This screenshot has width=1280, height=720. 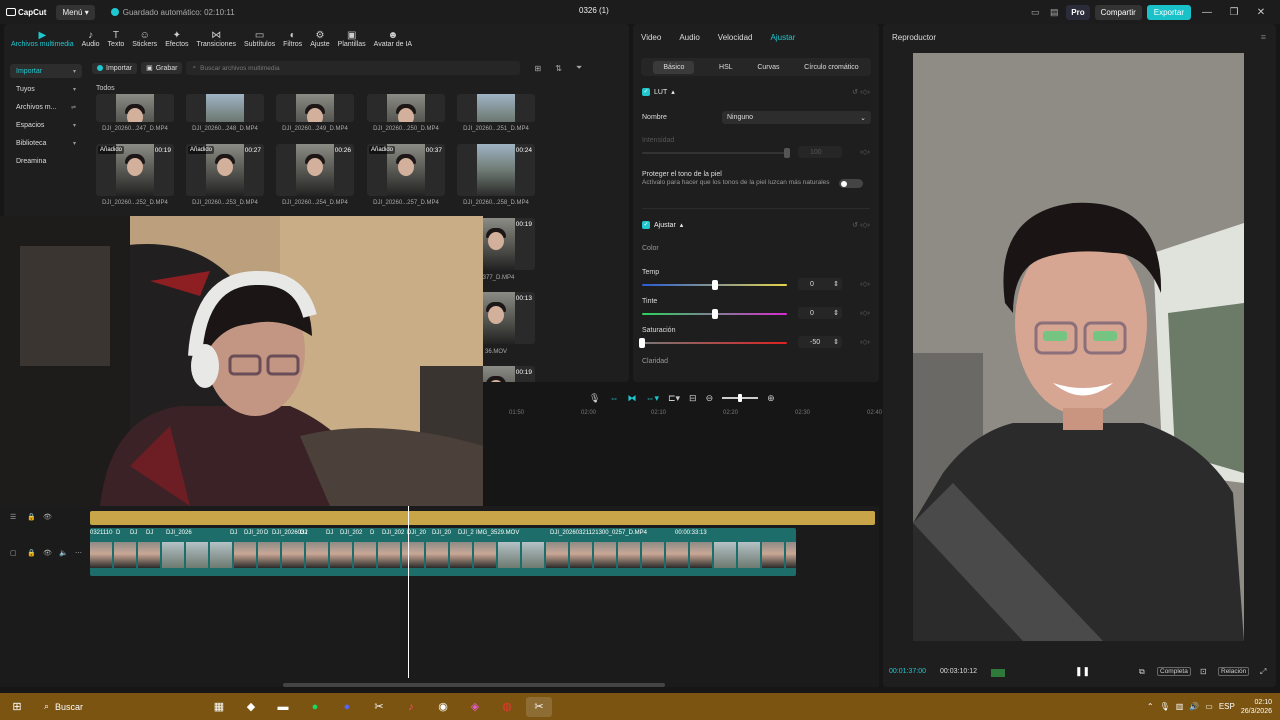 I want to click on media-thumbnail: Añadido 00:37, so click(x=406, y=170).